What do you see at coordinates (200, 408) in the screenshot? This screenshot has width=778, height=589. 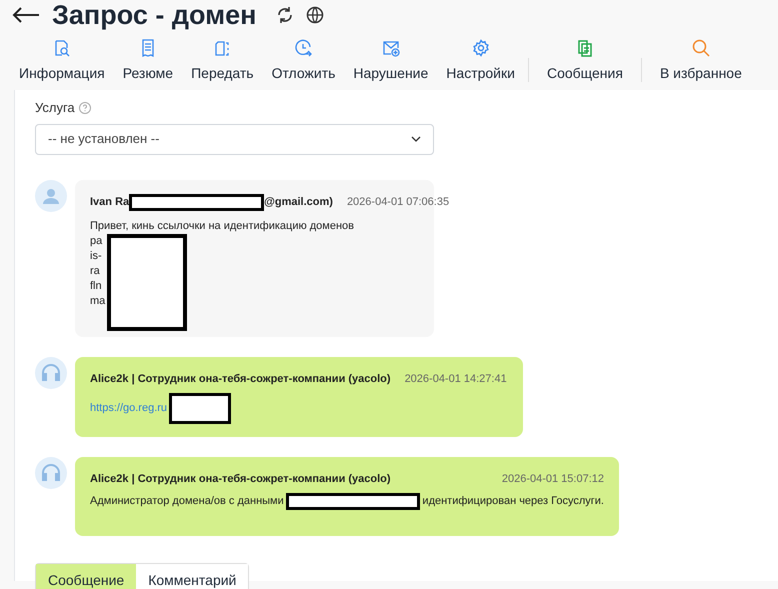 I see `redaction-block` at bounding box center [200, 408].